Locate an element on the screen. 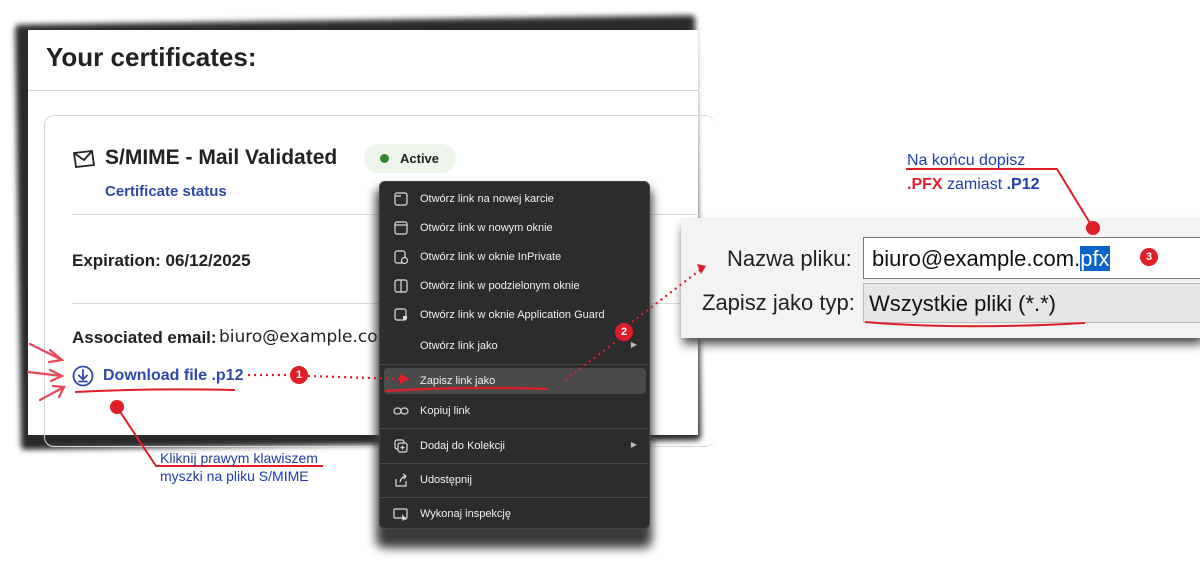 The image size is (1200, 563). note-mid: zamiast is located at coordinates (974, 184).